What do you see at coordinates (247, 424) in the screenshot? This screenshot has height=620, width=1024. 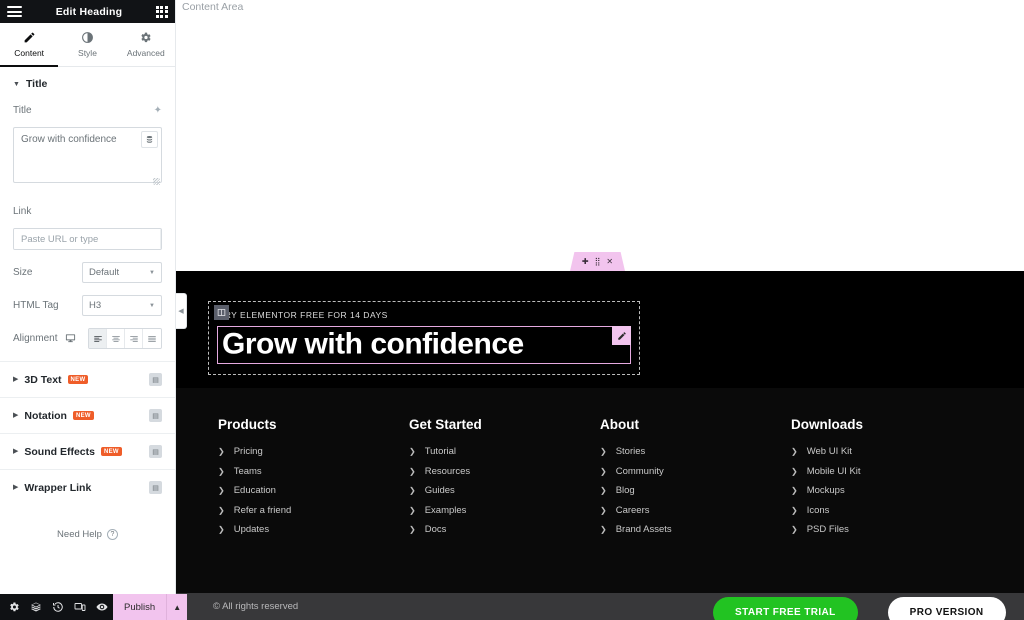 I see `footer-column-title: Products` at bounding box center [247, 424].